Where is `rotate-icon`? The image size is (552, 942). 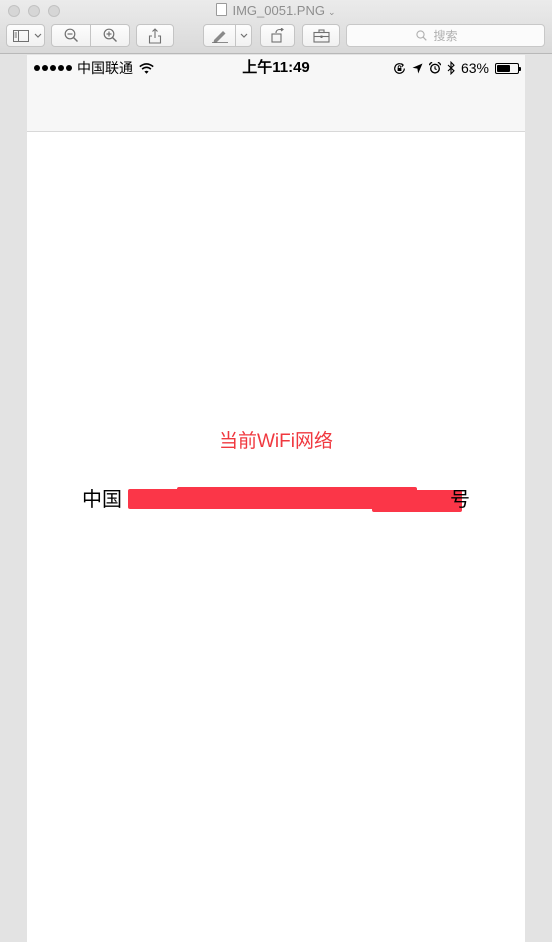
rotate-icon is located at coordinates (277, 35).